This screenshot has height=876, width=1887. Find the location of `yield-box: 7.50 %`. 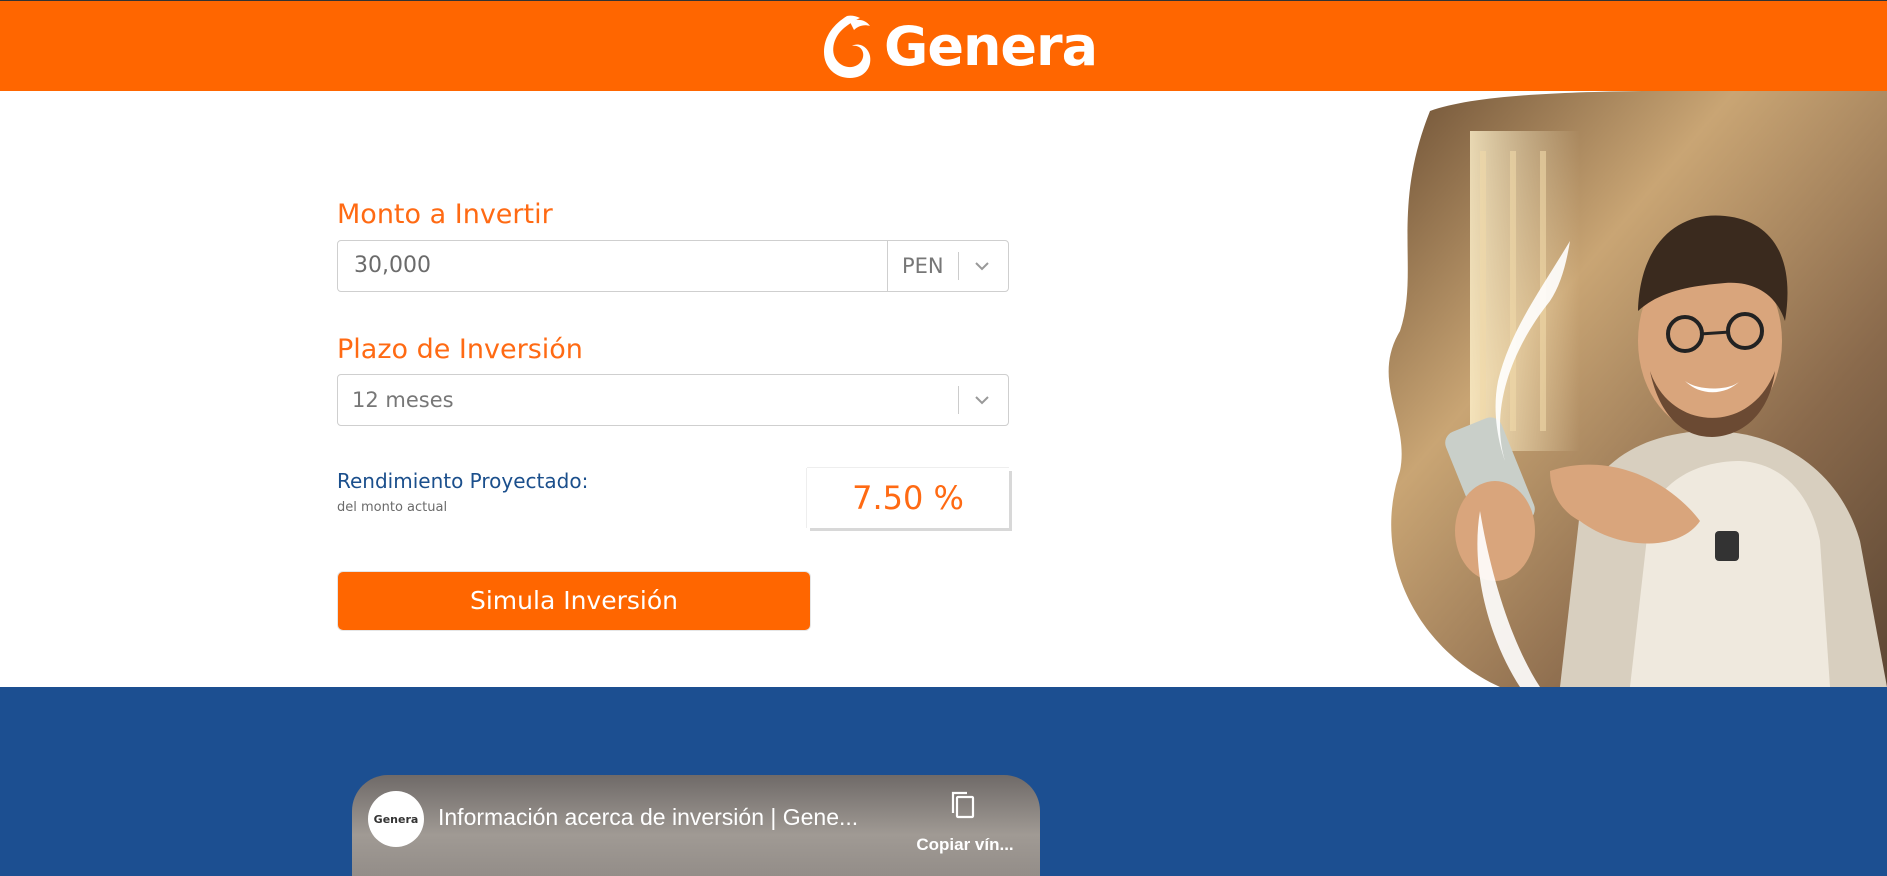

yield-box: 7.50 % is located at coordinates (908, 498).